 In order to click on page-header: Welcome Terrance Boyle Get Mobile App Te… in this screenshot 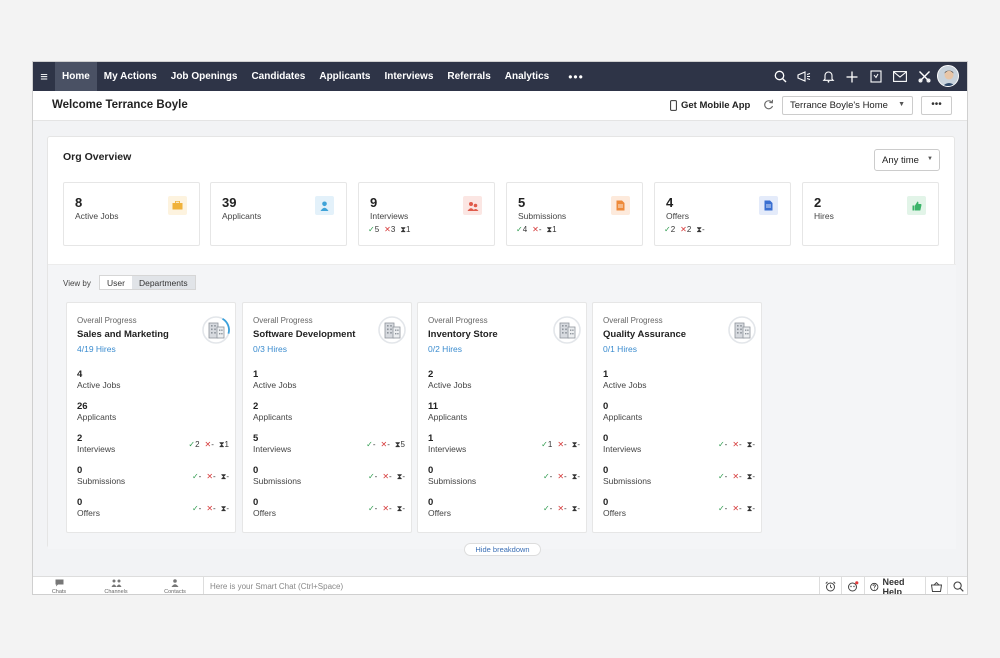, I will do `click(500, 106)`.